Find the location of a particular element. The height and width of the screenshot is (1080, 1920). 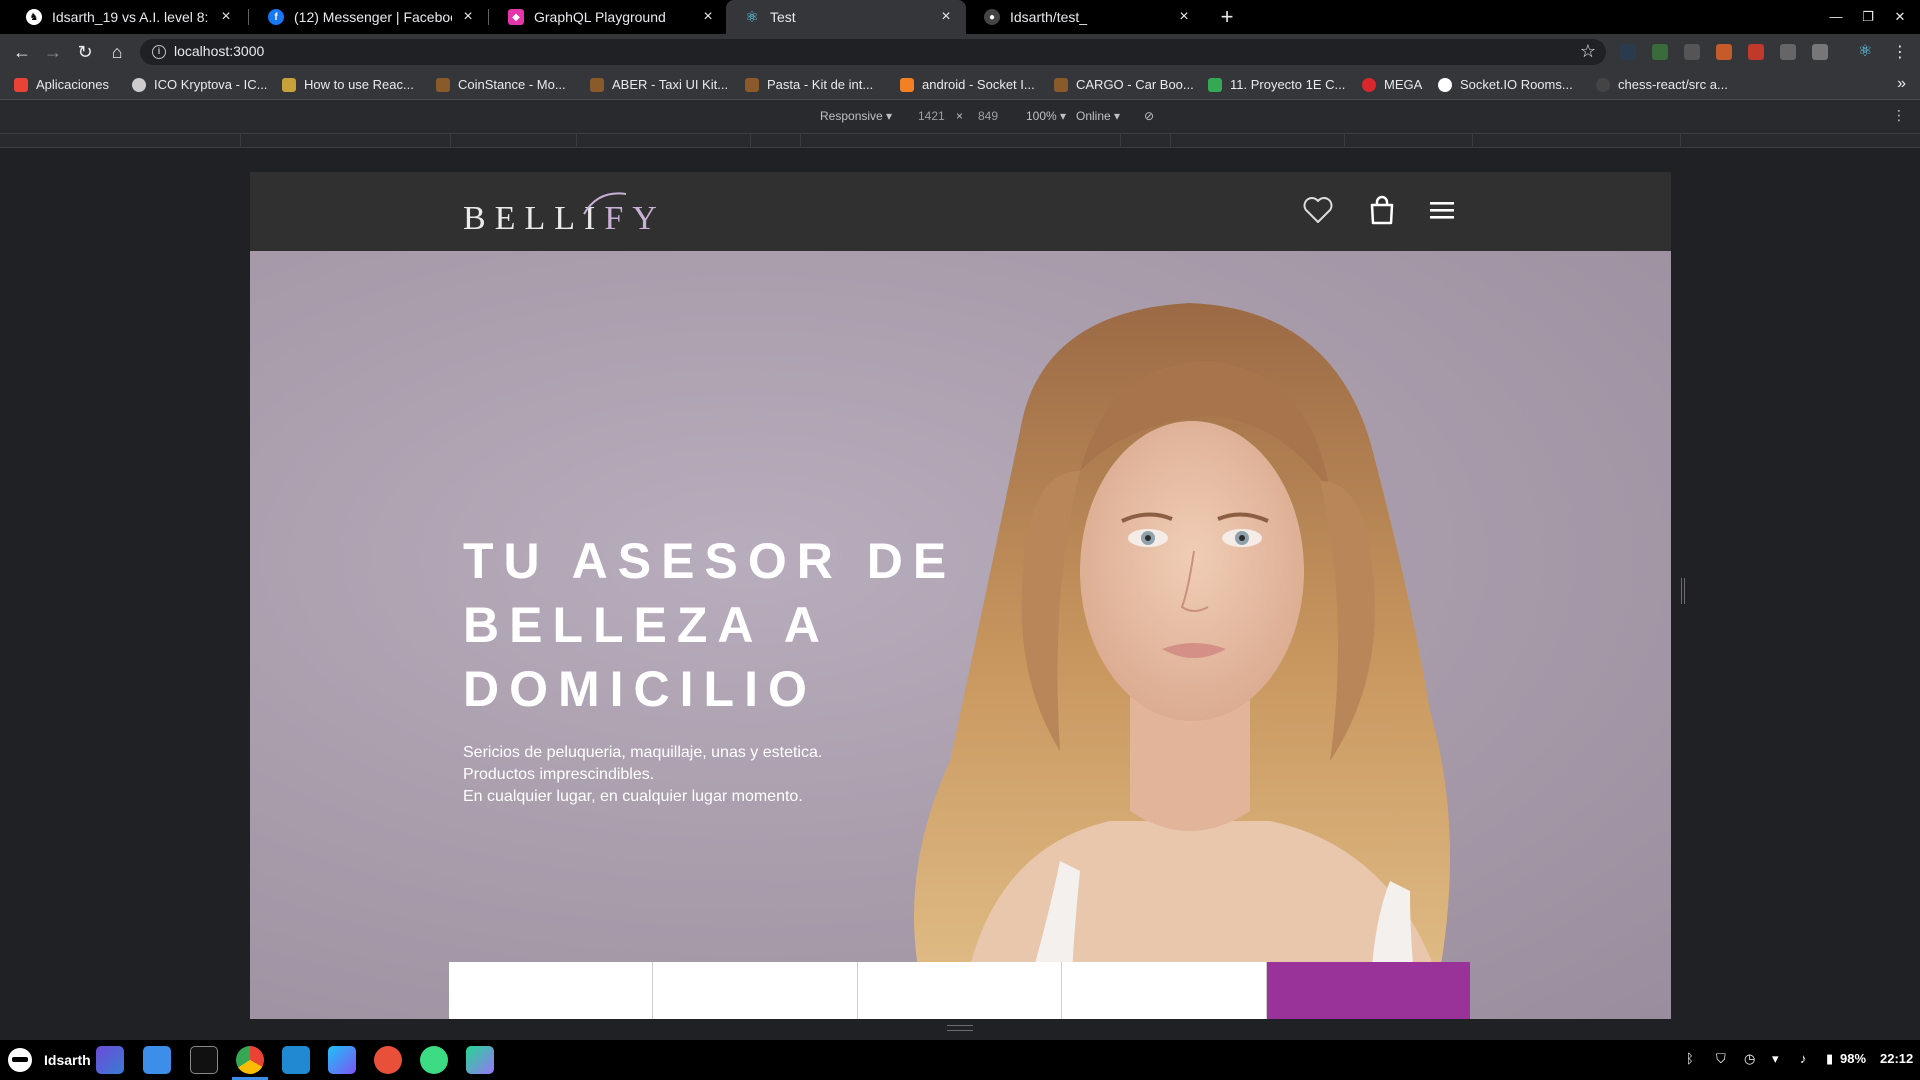

shield-icon: ⛉ is located at coordinates (1721, 1059).